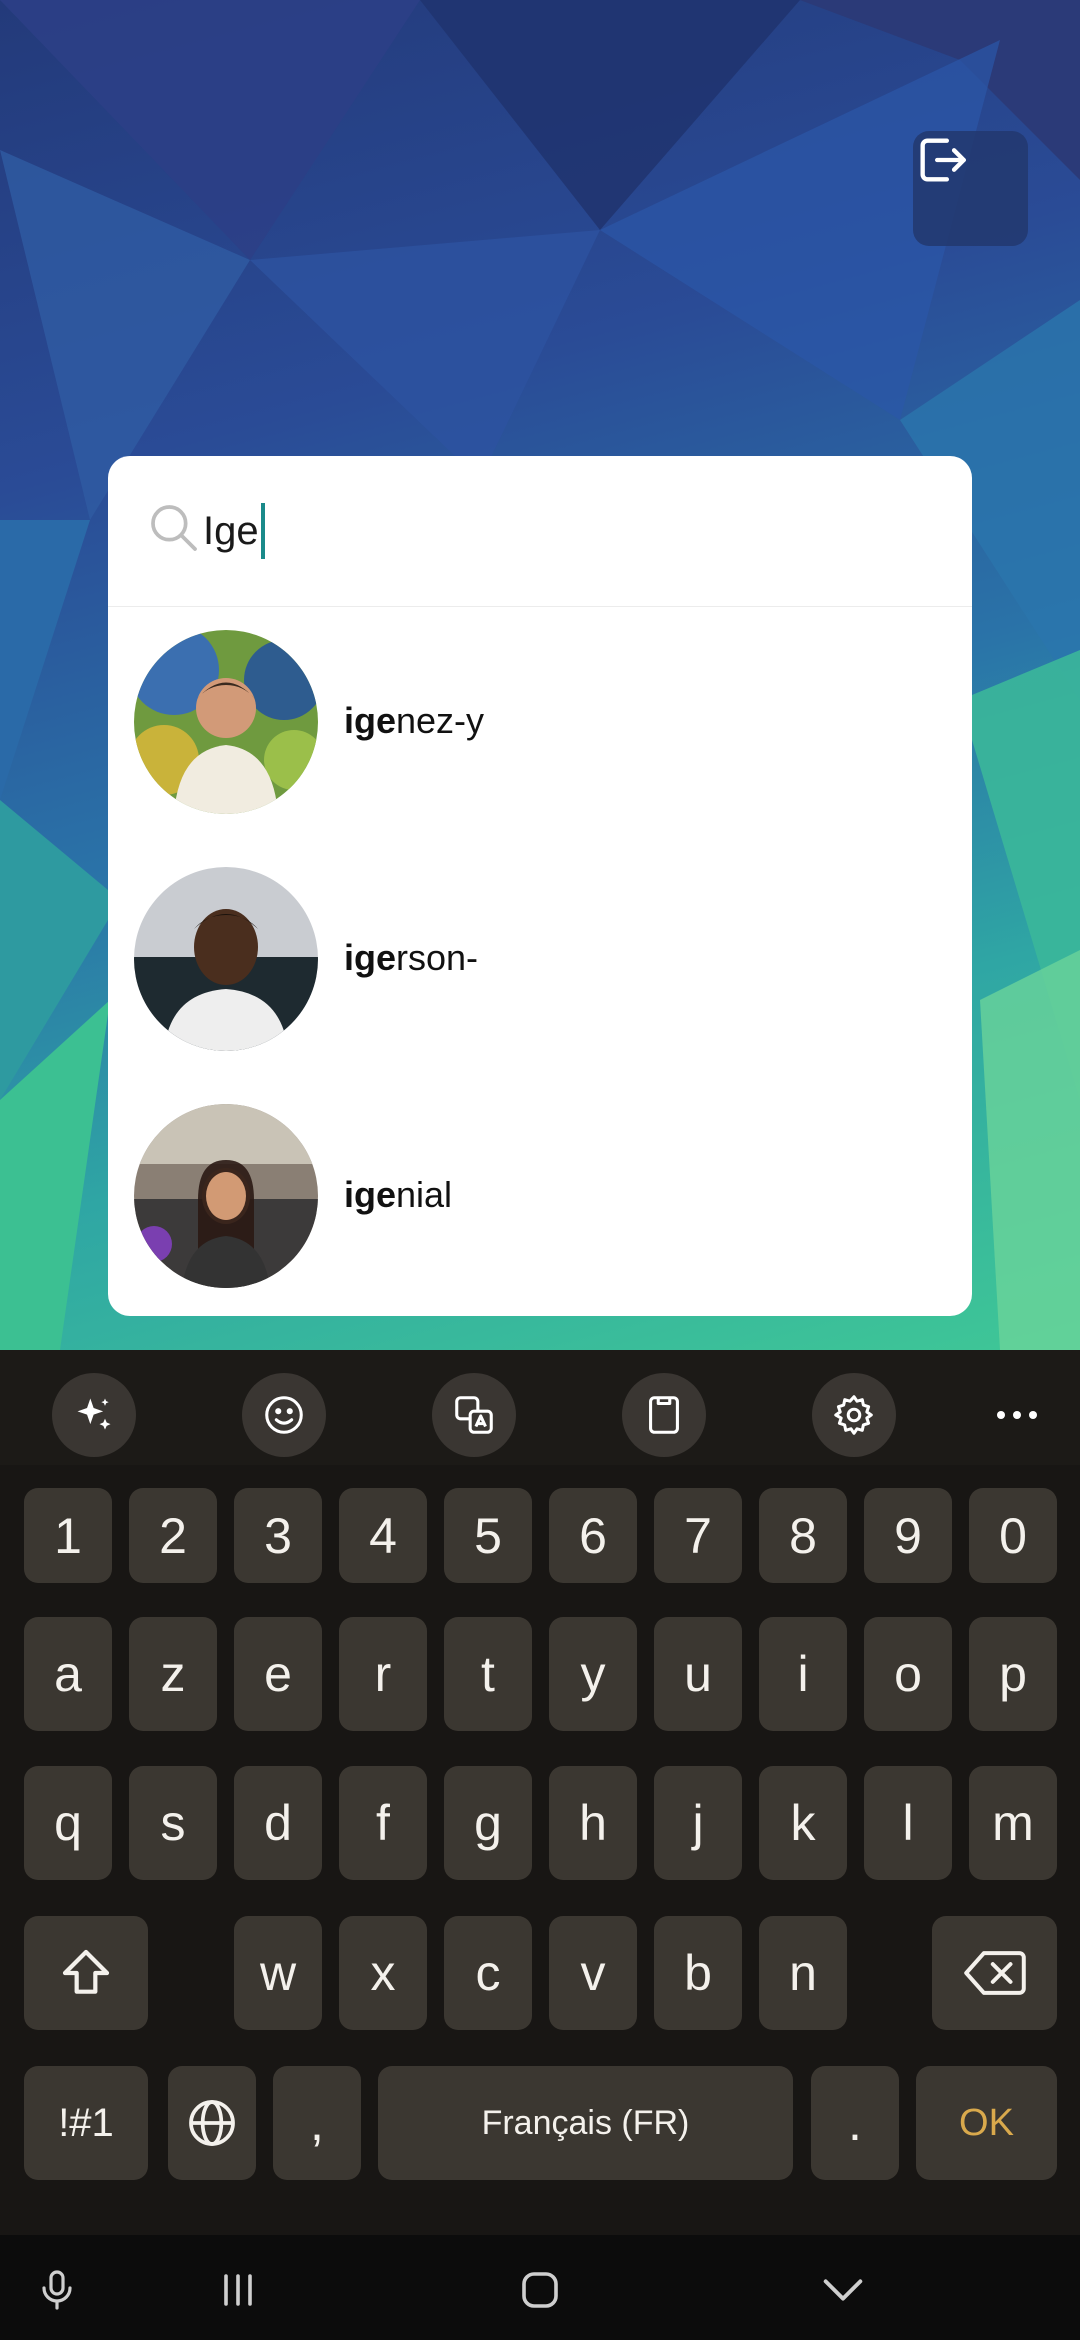  I want to click on key-a: a, so click(68, 1674).